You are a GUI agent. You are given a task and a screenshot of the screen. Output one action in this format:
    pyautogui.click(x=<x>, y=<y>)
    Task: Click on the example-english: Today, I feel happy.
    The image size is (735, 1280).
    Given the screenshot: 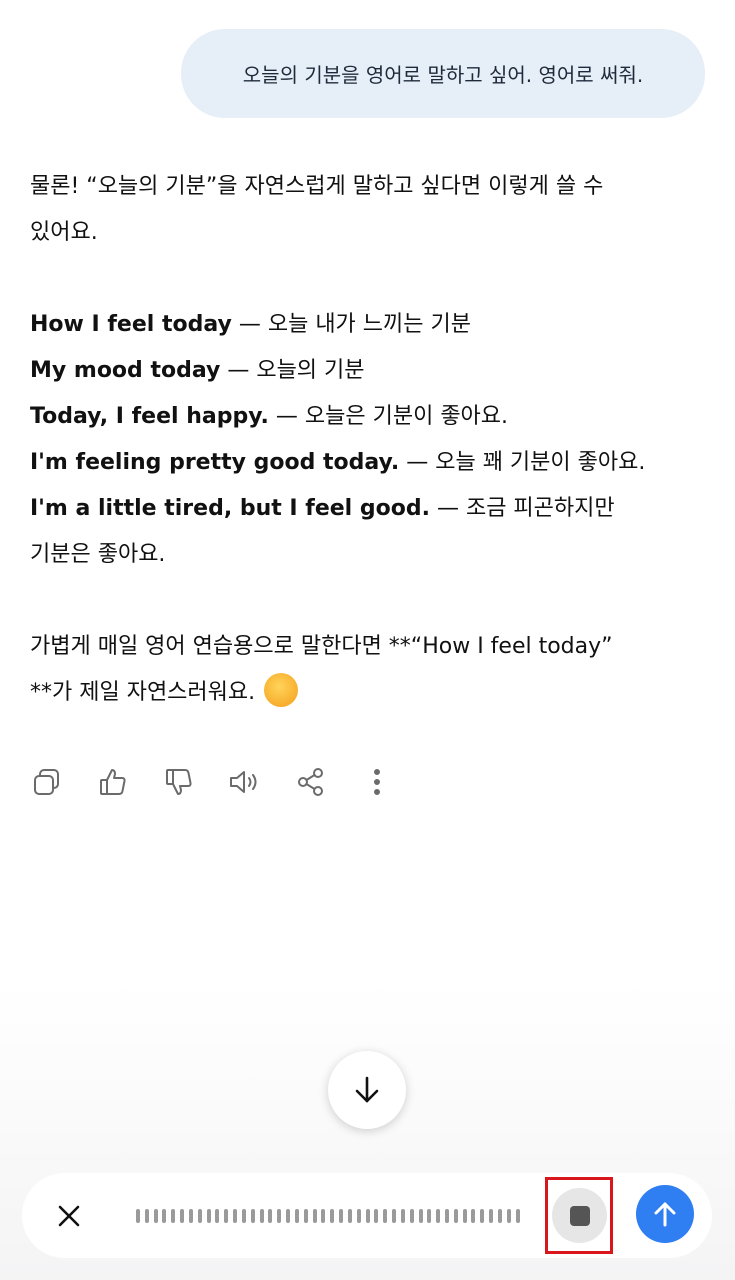 What is the action you would take?
    pyautogui.click(x=149, y=416)
    